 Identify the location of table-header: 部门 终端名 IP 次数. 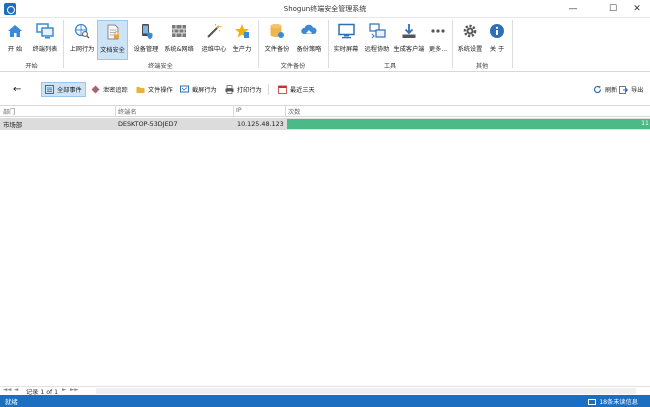
(325, 111).